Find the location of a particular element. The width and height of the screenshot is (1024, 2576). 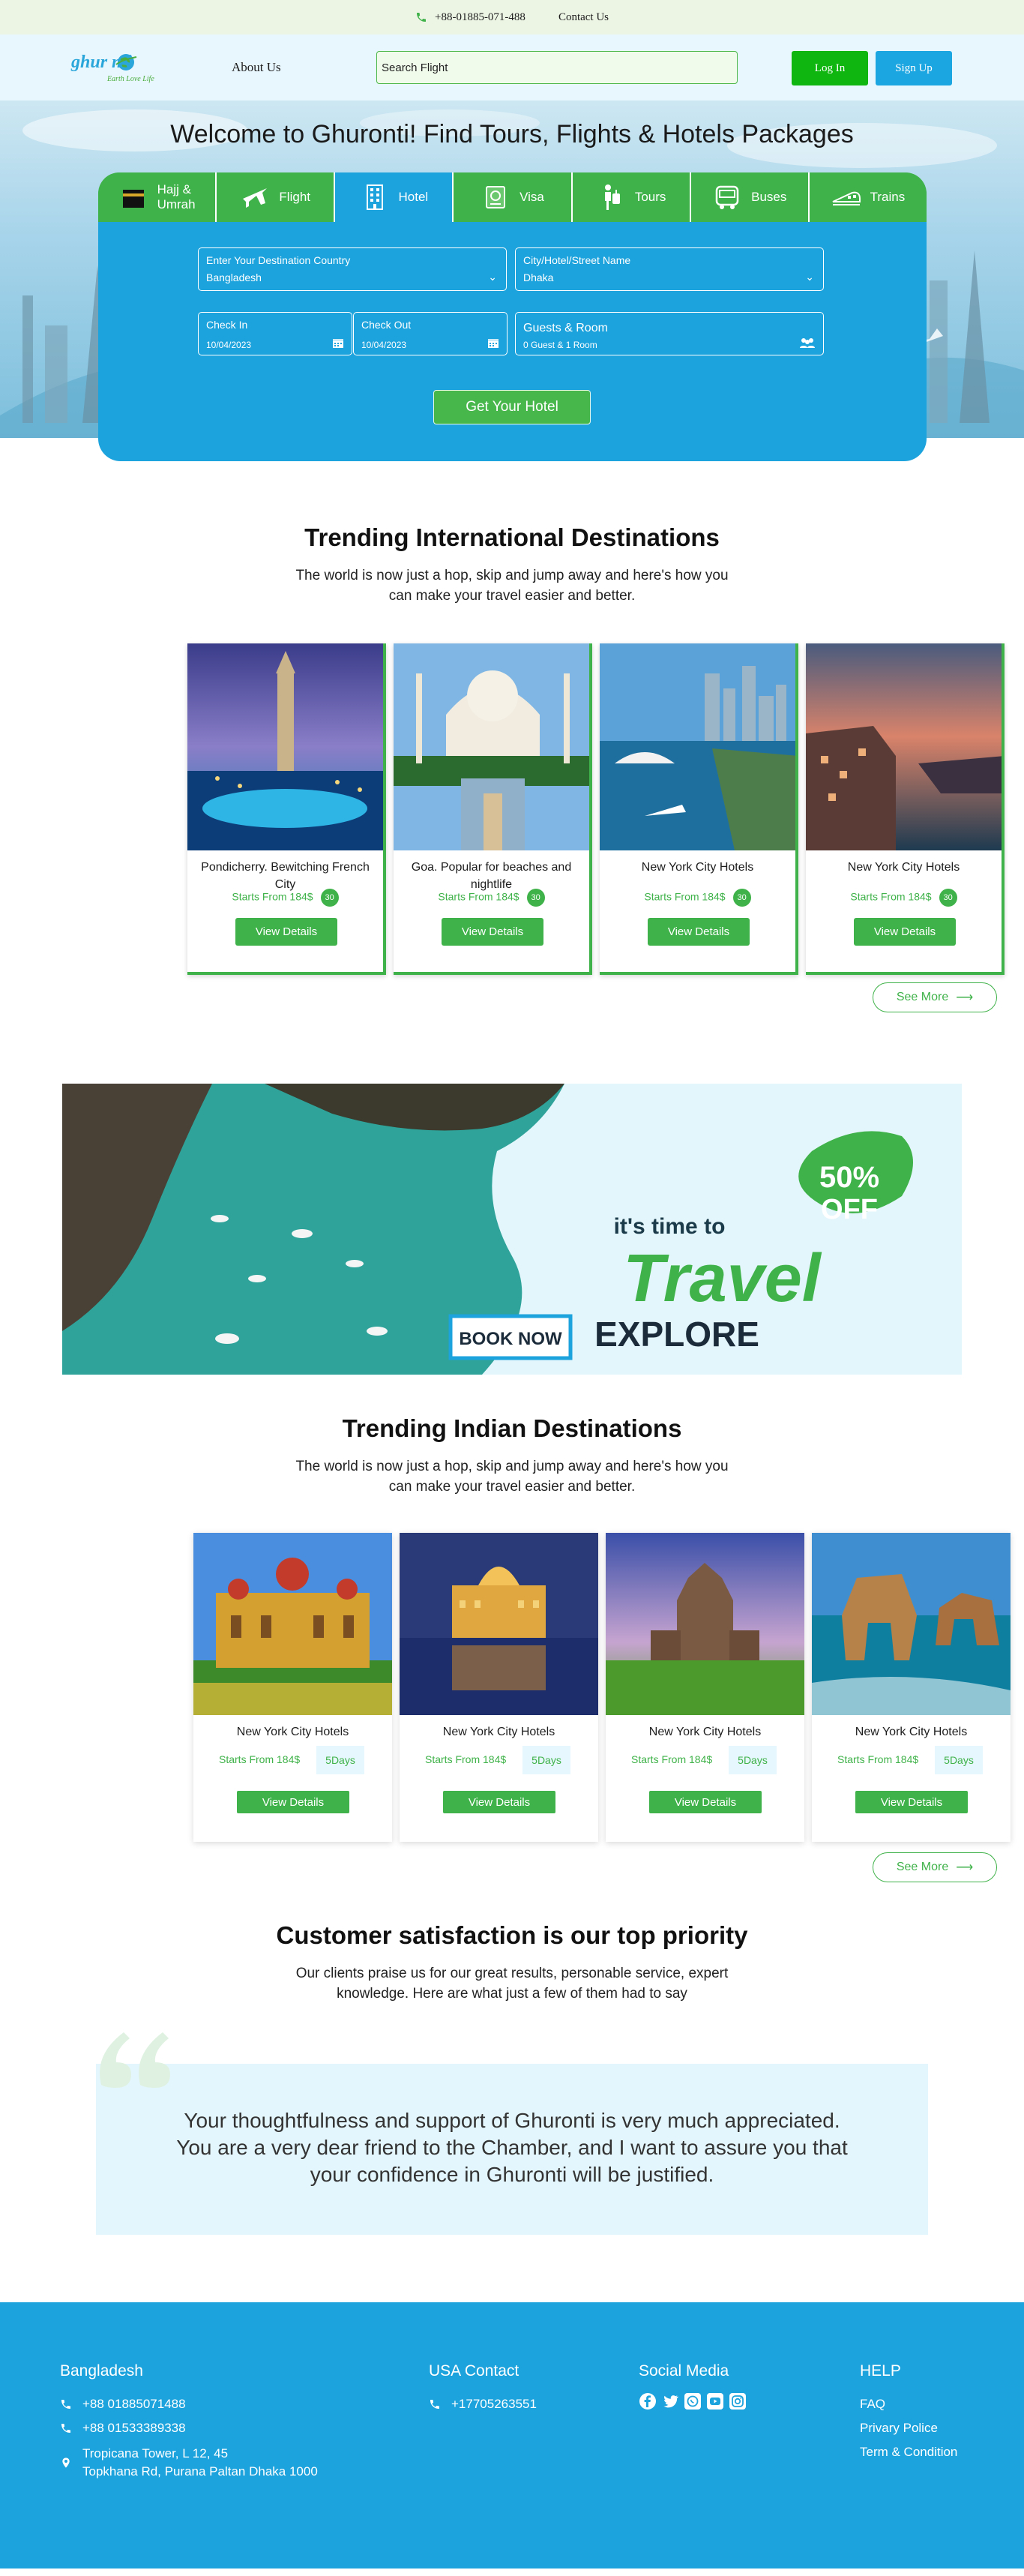

tab-label: Visa is located at coordinates (531, 197).